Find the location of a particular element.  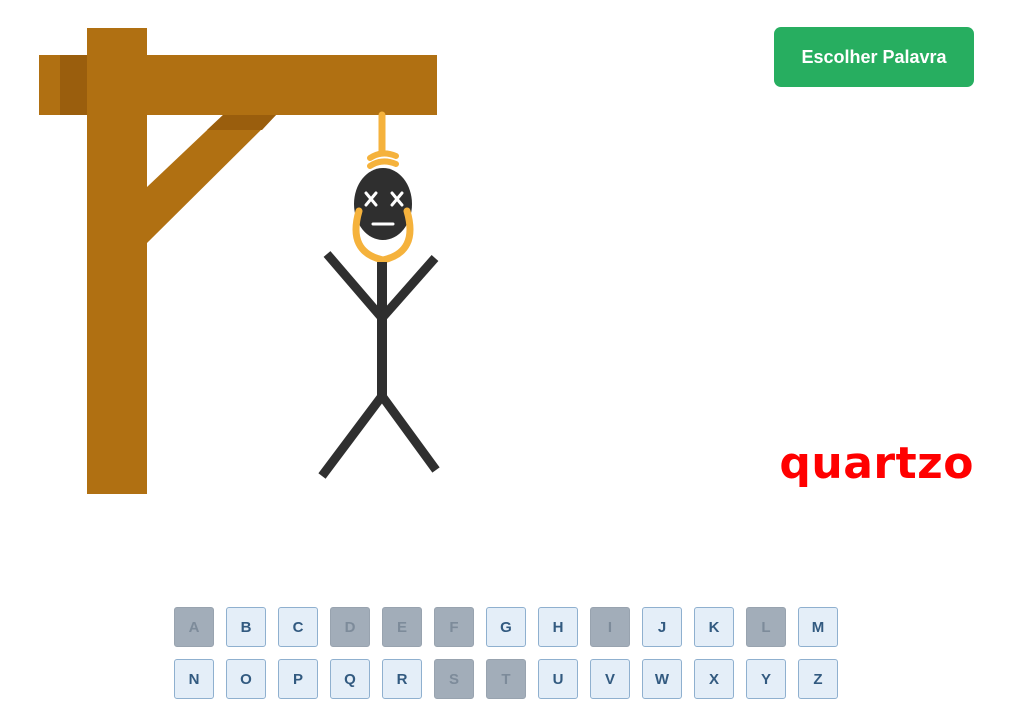

gallows-beam-shadow is located at coordinates (74, 85).